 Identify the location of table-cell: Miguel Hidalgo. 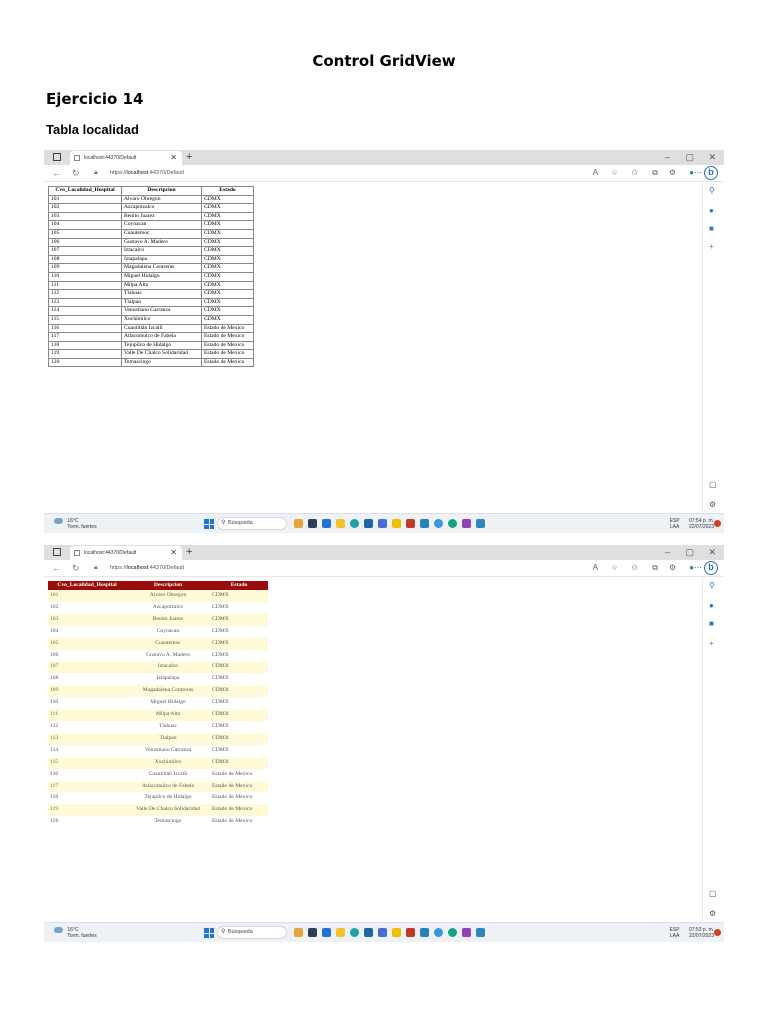
(161, 276).